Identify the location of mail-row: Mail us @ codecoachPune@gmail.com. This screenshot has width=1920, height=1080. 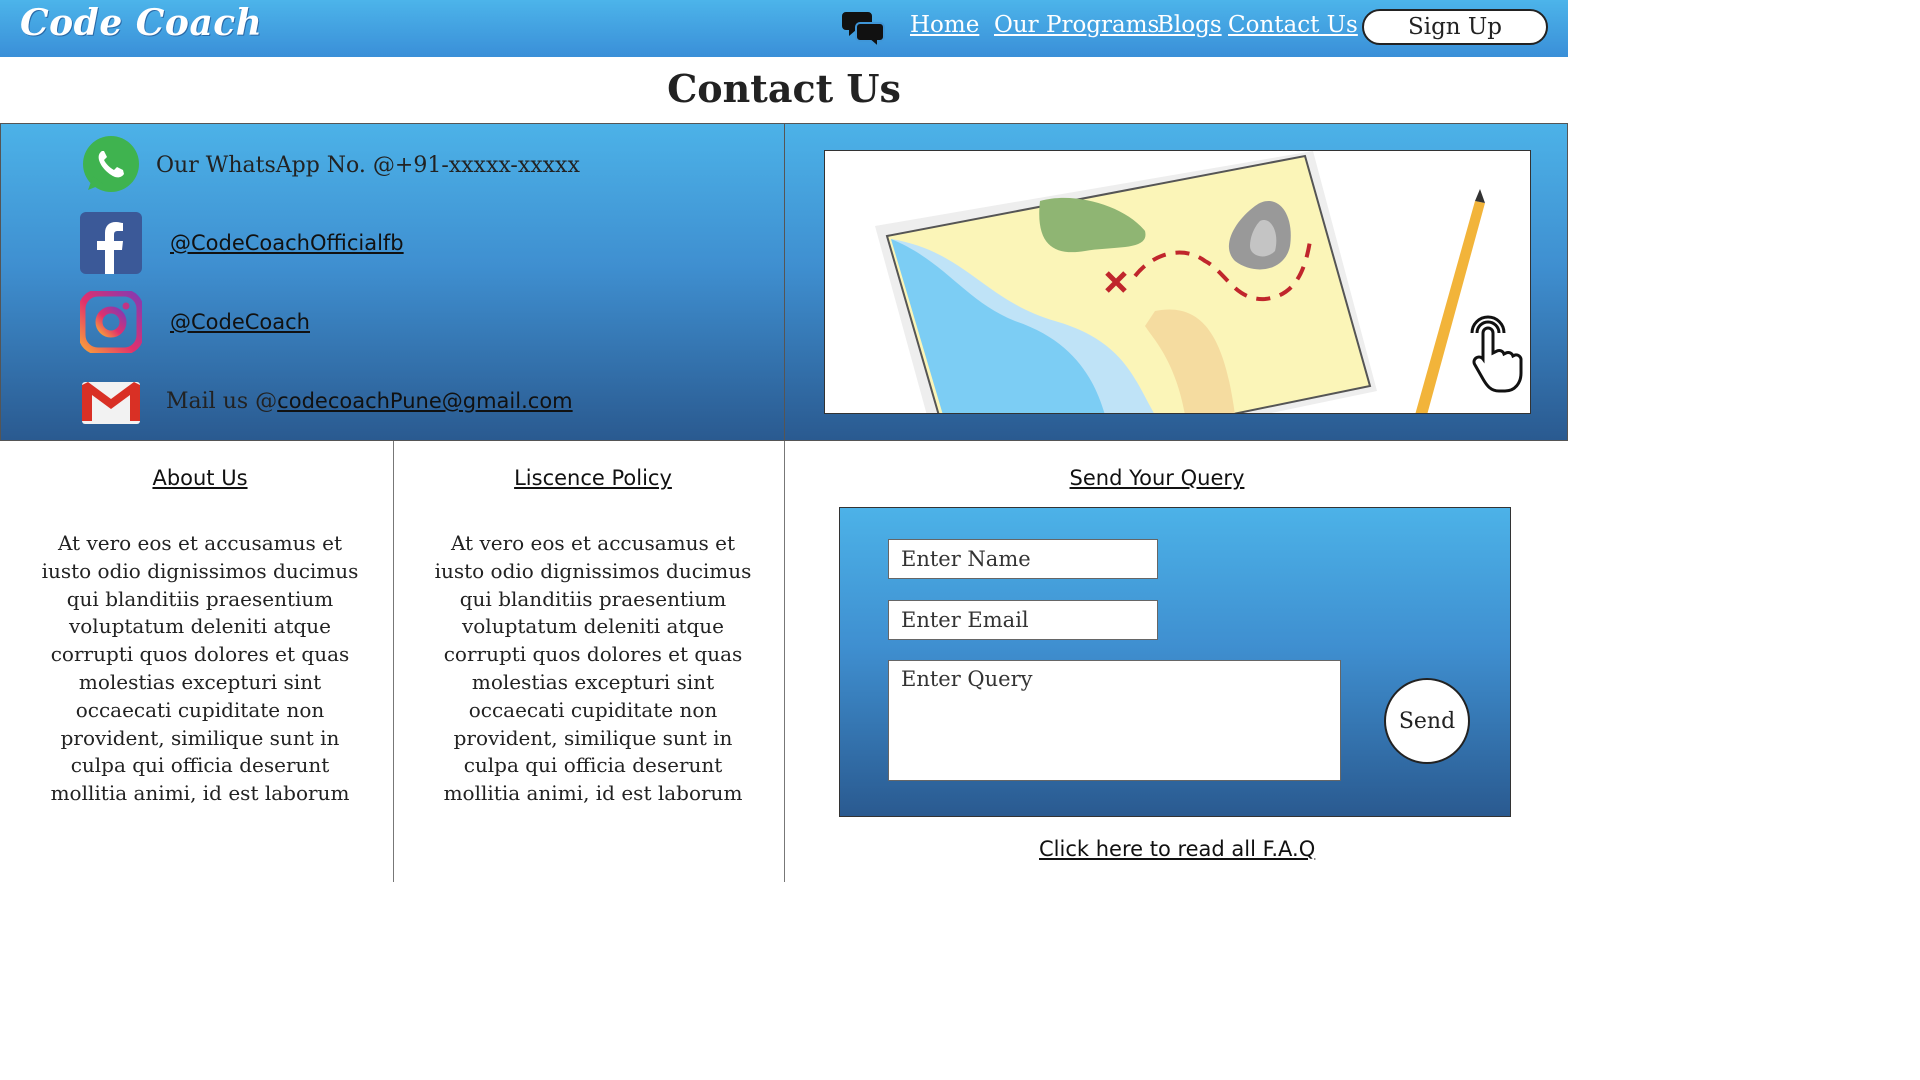
(326, 401).